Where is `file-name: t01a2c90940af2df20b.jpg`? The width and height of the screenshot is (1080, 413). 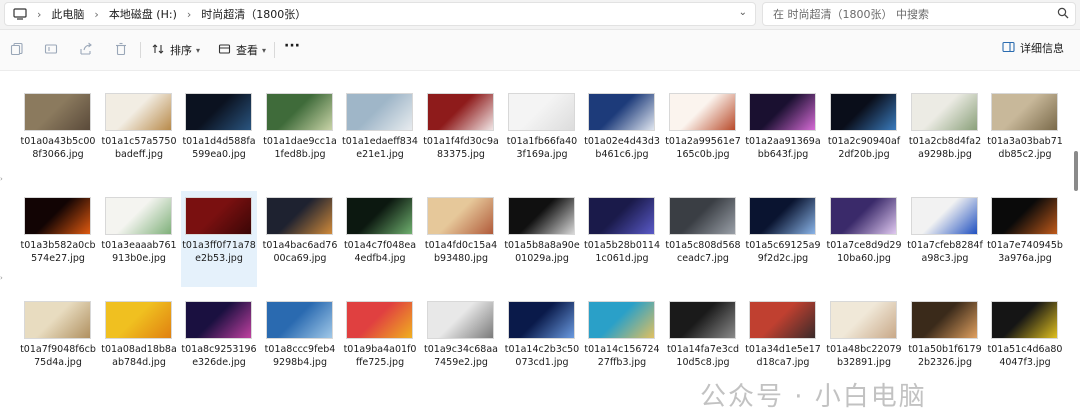
file-name: t01a2c90940af2df20b.jpg is located at coordinates (864, 148).